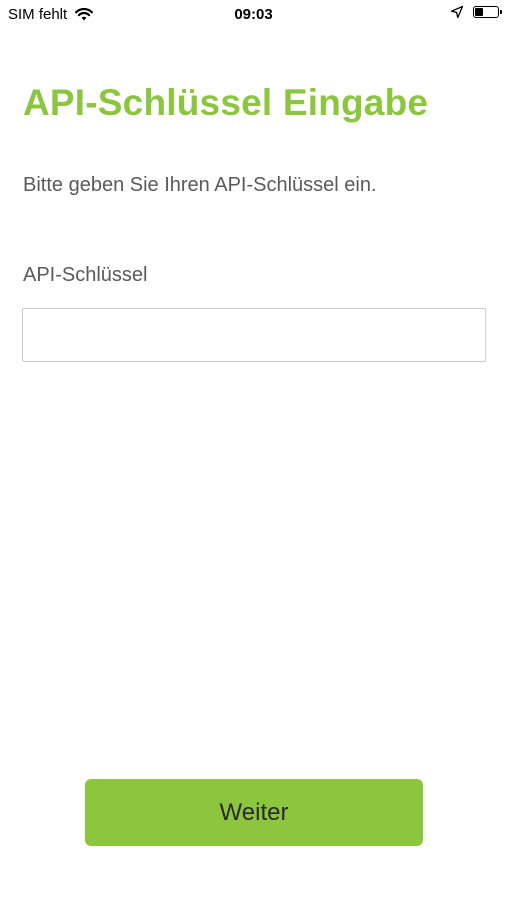 This screenshot has width=507, height=900. What do you see at coordinates (479, 12) in the screenshot?
I see `battery-level` at bounding box center [479, 12].